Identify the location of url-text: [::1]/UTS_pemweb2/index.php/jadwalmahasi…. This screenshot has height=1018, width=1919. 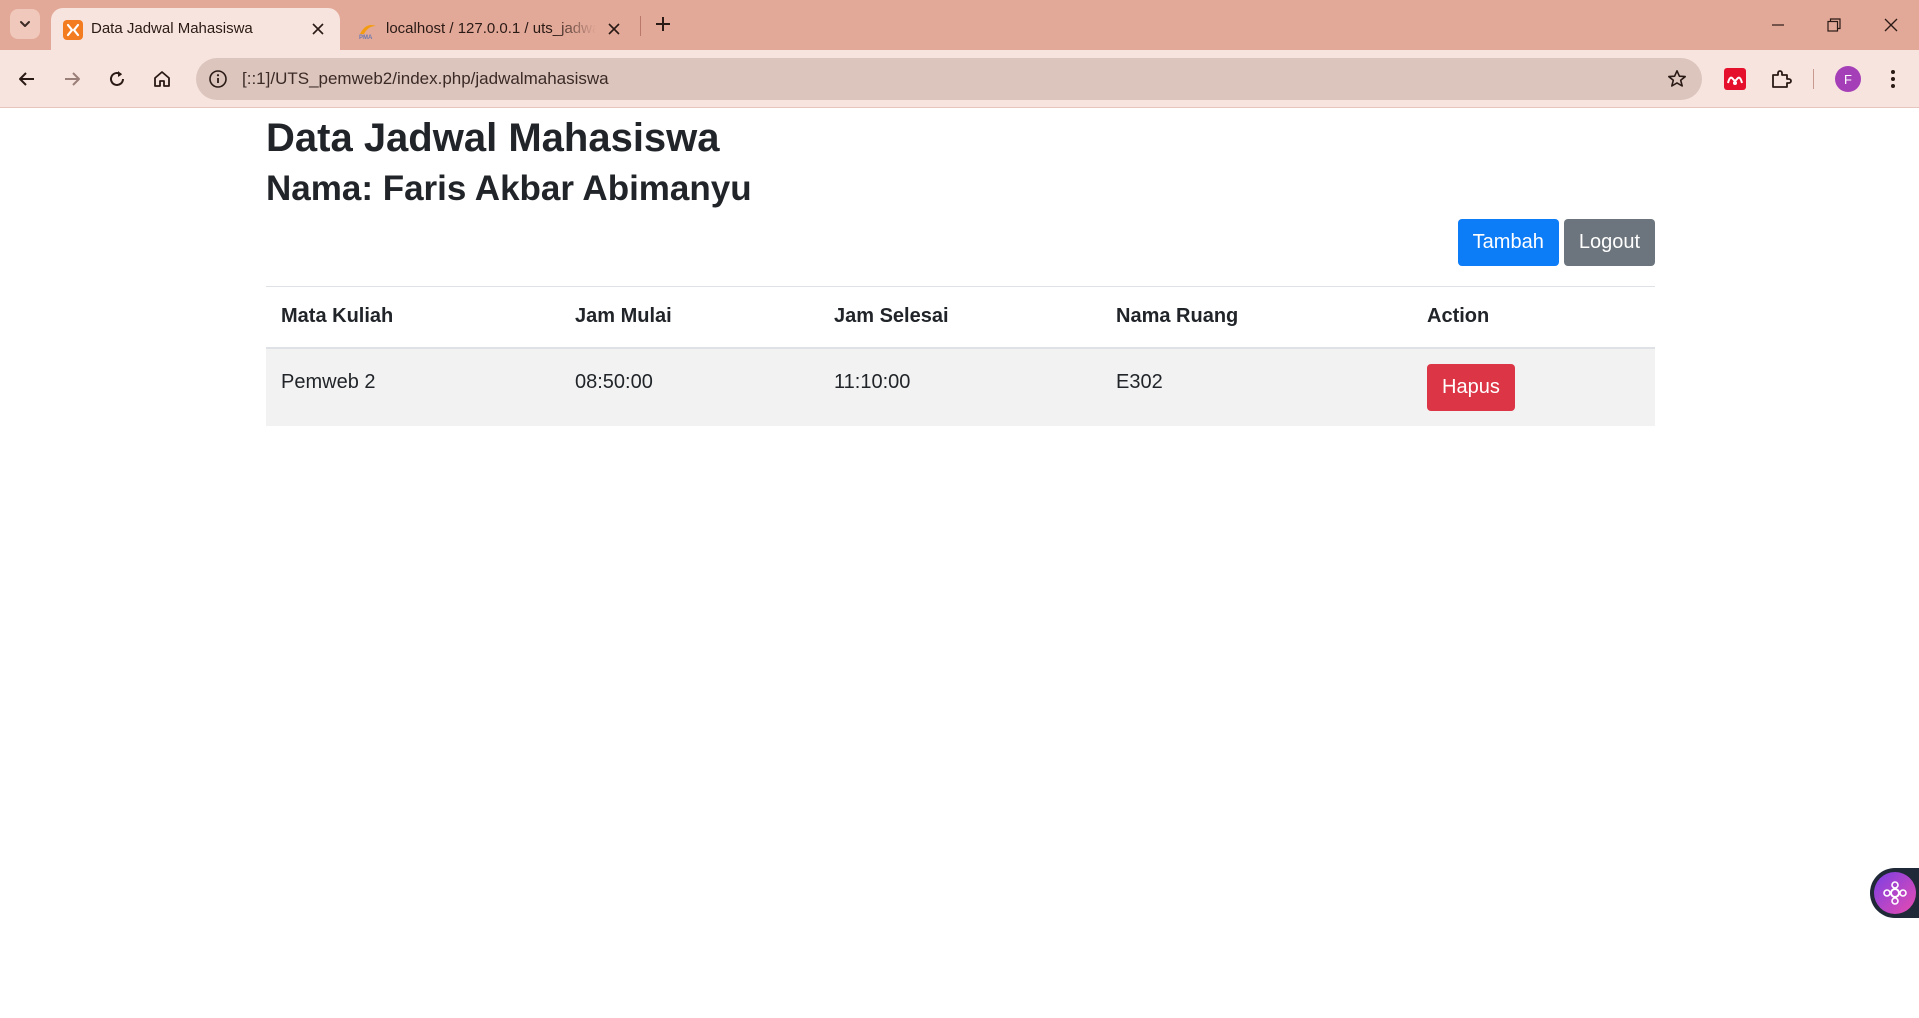
(425, 79).